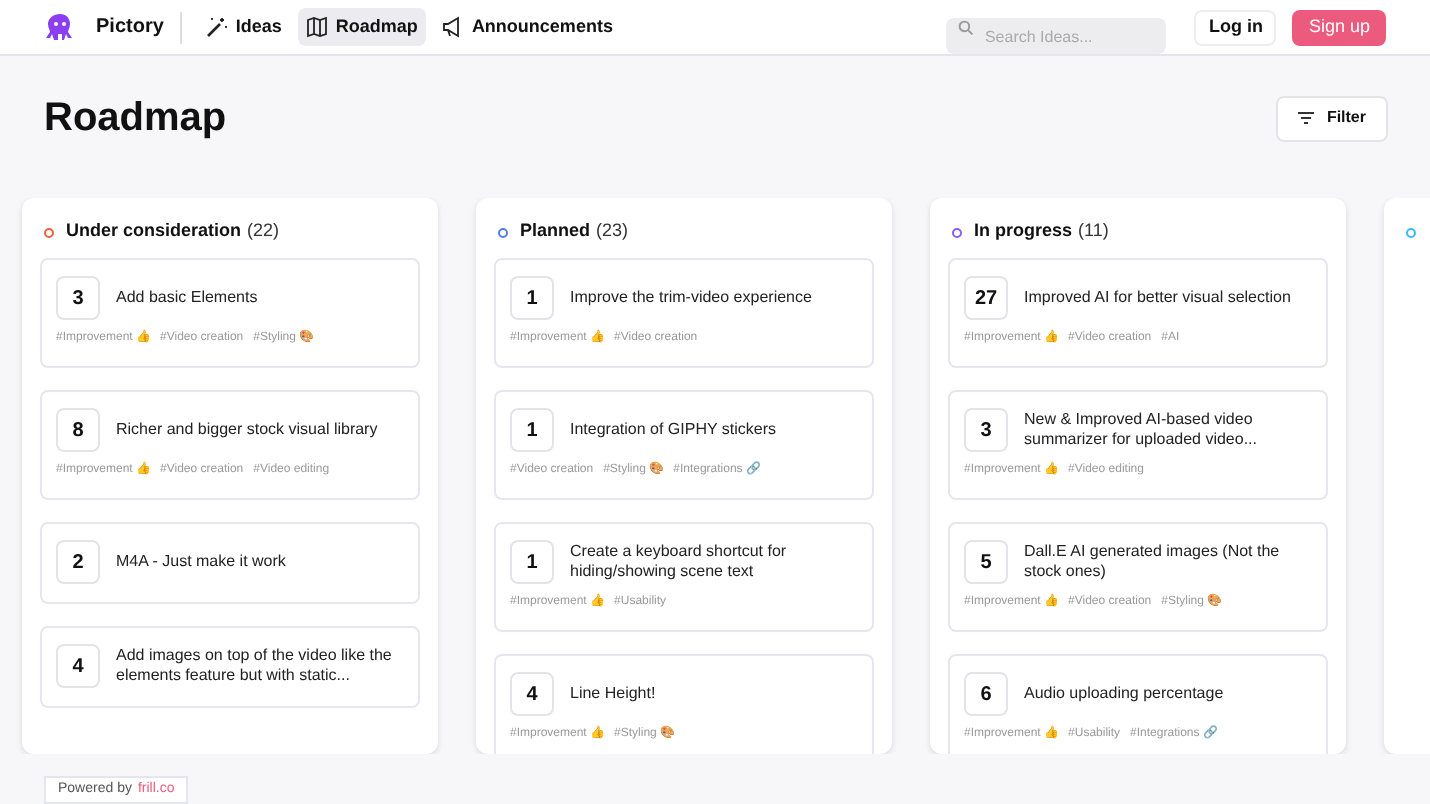 This screenshot has width=1430, height=804. Describe the element at coordinates (673, 430) in the screenshot. I see `idea-title: Integration of GIPHY stickers` at that location.